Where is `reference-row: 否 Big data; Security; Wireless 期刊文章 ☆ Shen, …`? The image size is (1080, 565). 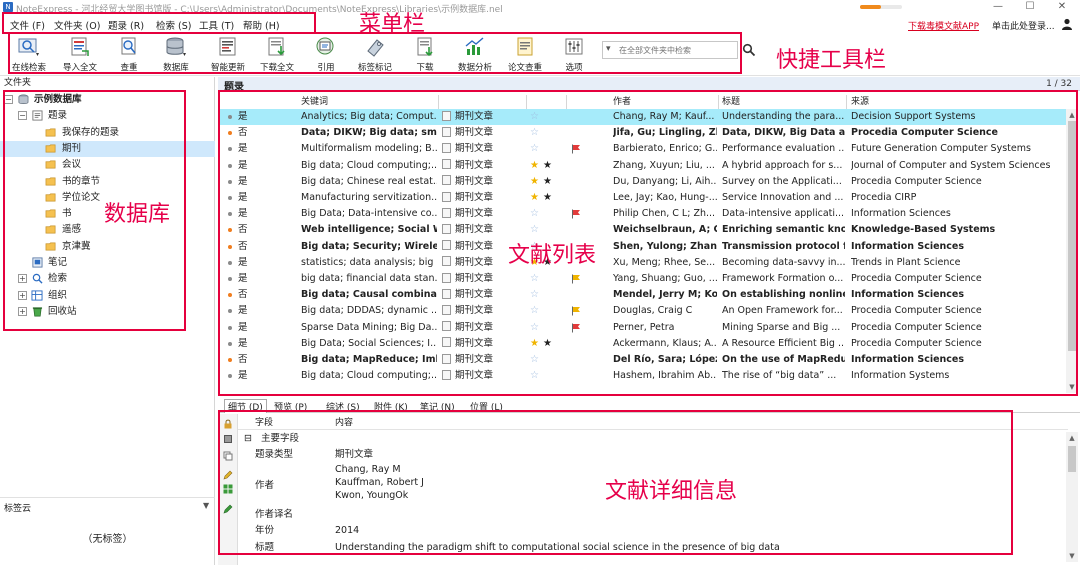 reference-row: 否 Big data; Security; Wireless 期刊文章 ☆ Shen, … is located at coordinates (642, 247).